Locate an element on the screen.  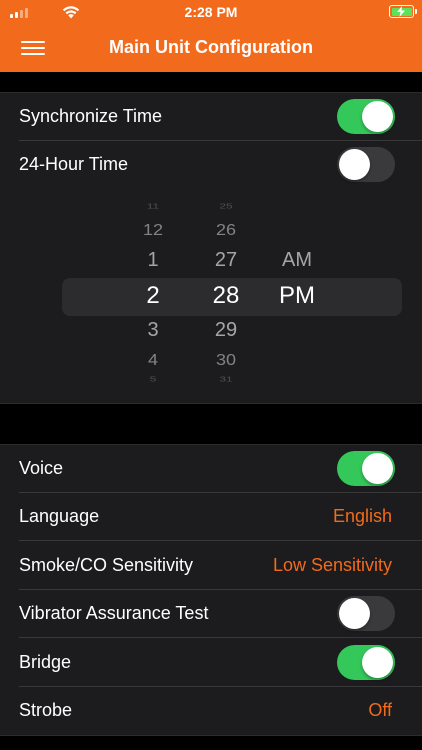
battery-tip is located at coordinates (416, 11).